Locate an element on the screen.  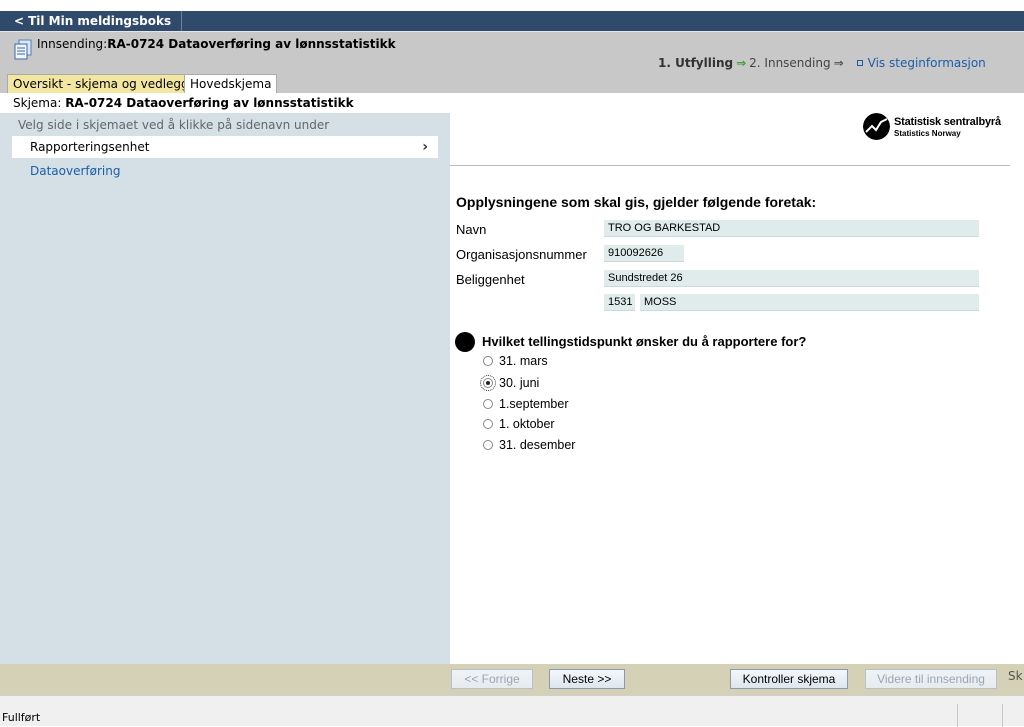
previous-button: << Forrige is located at coordinates (492, 679).